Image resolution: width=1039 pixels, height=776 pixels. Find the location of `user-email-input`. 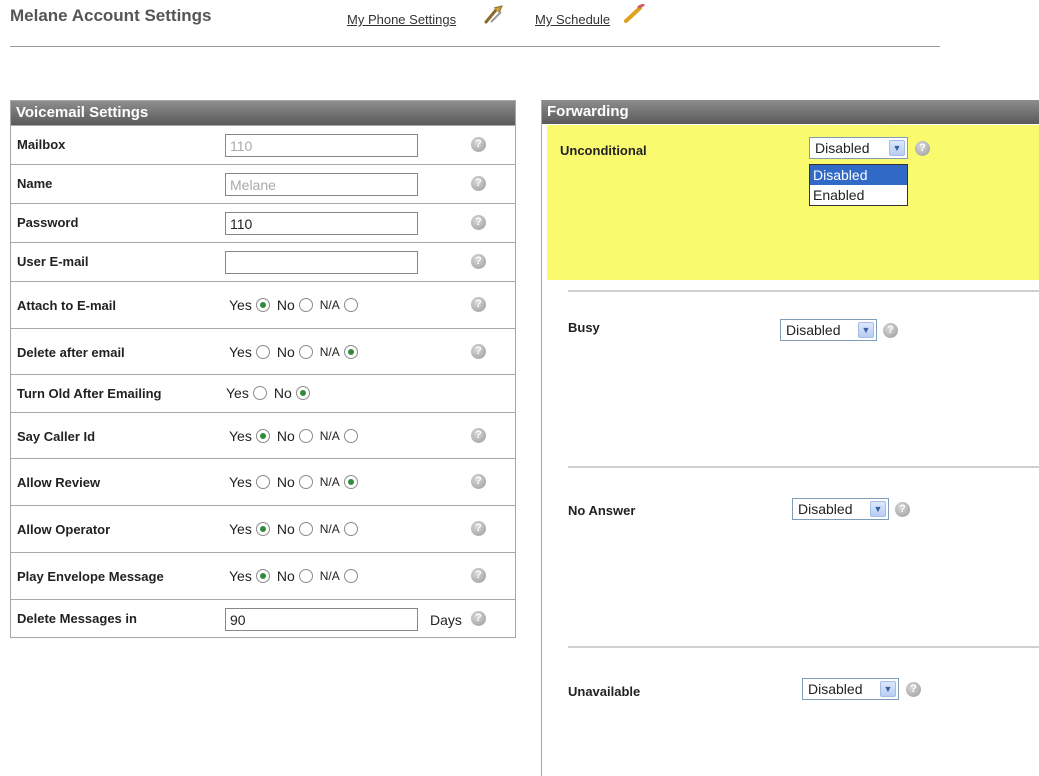

user-email-input is located at coordinates (321, 262).